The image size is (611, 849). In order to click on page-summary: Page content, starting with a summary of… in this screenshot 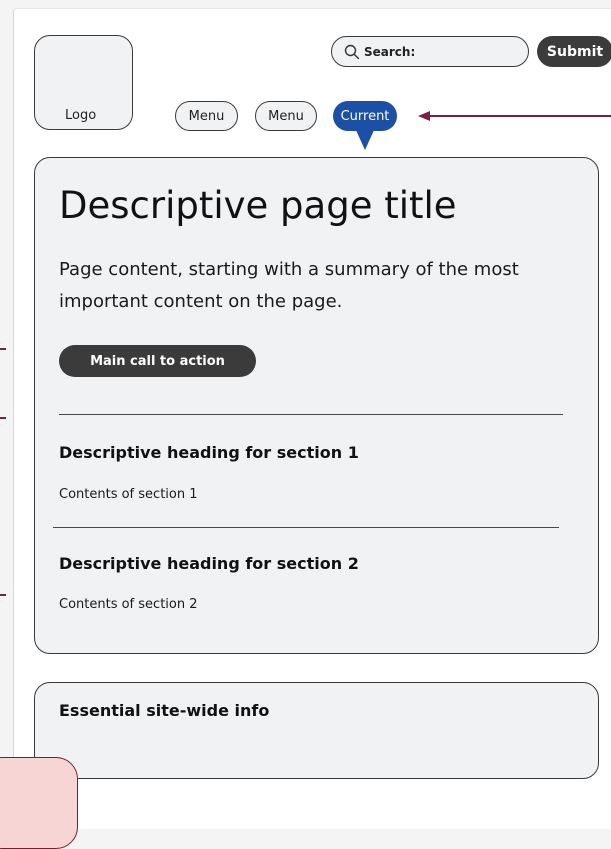, I will do `click(289, 285)`.